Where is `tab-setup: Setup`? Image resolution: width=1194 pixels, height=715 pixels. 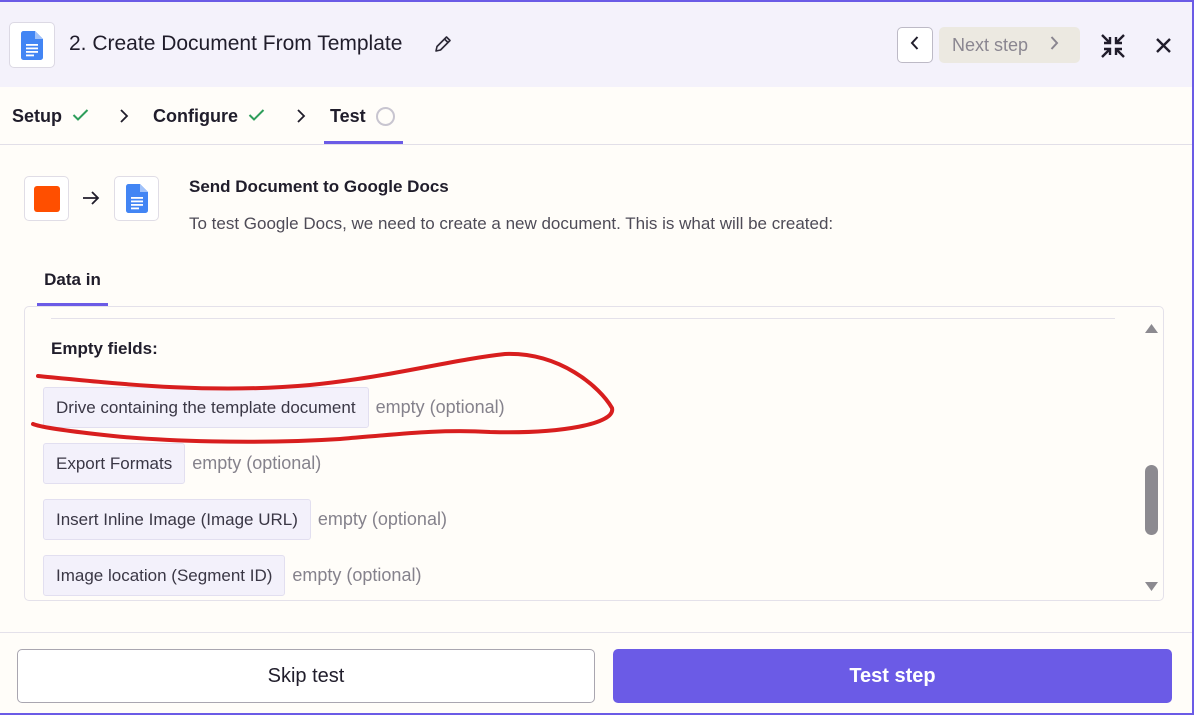 tab-setup: Setup is located at coordinates (50, 116).